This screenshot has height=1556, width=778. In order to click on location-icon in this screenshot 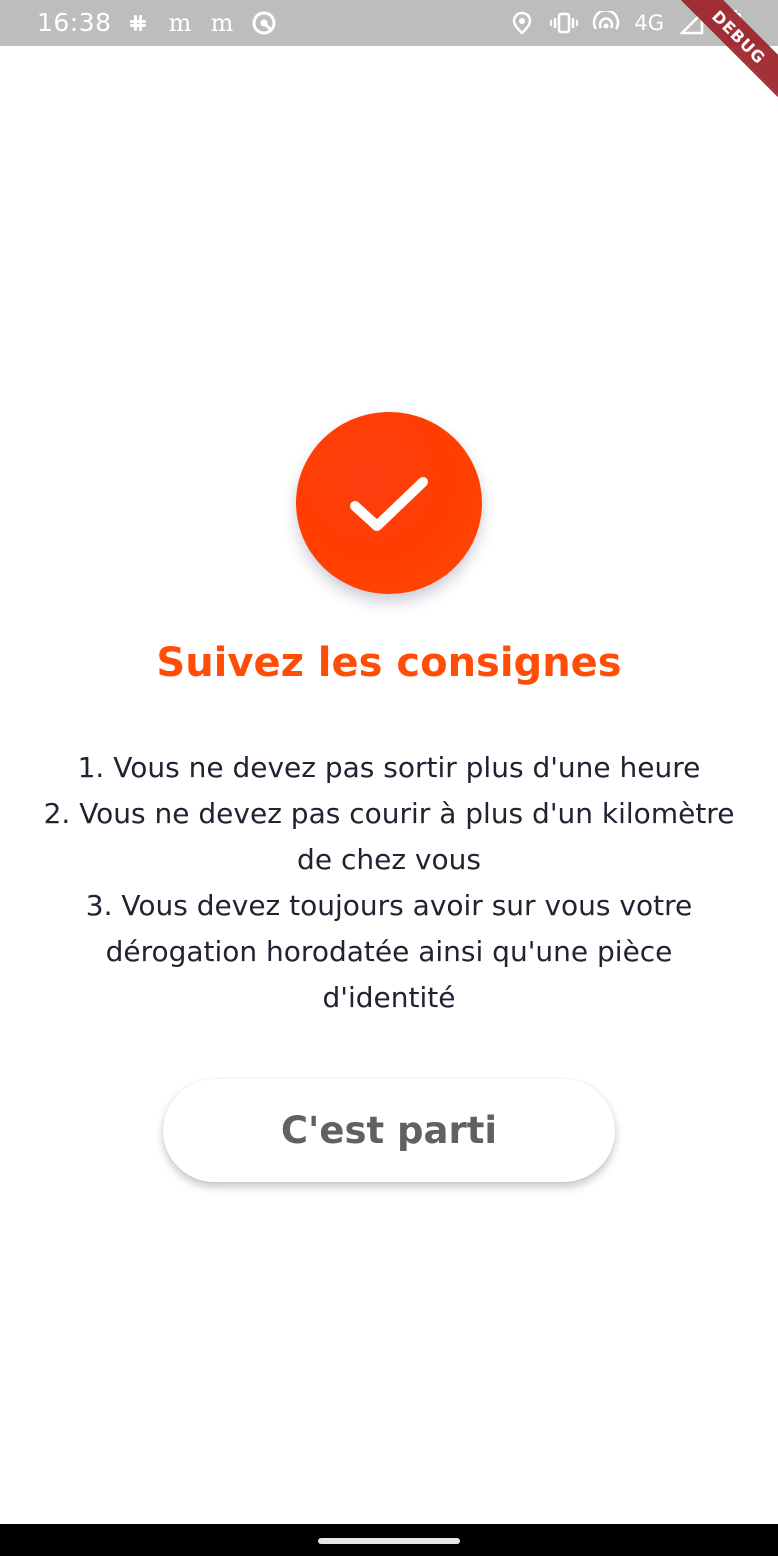, I will do `click(522, 23)`.